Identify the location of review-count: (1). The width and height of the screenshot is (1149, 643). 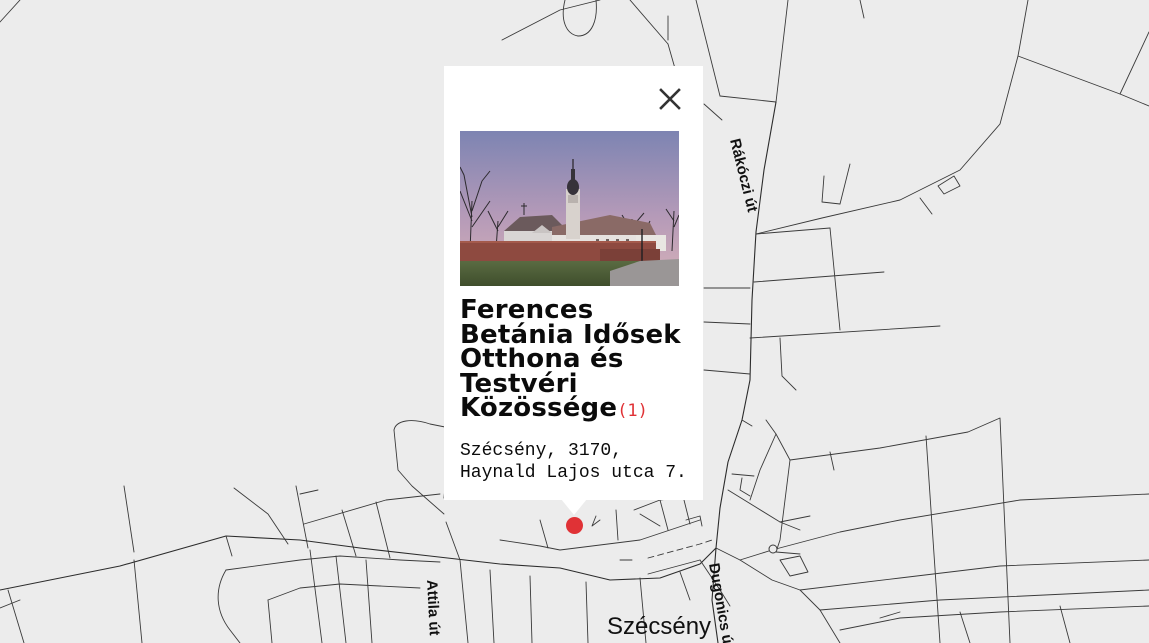
(632, 411).